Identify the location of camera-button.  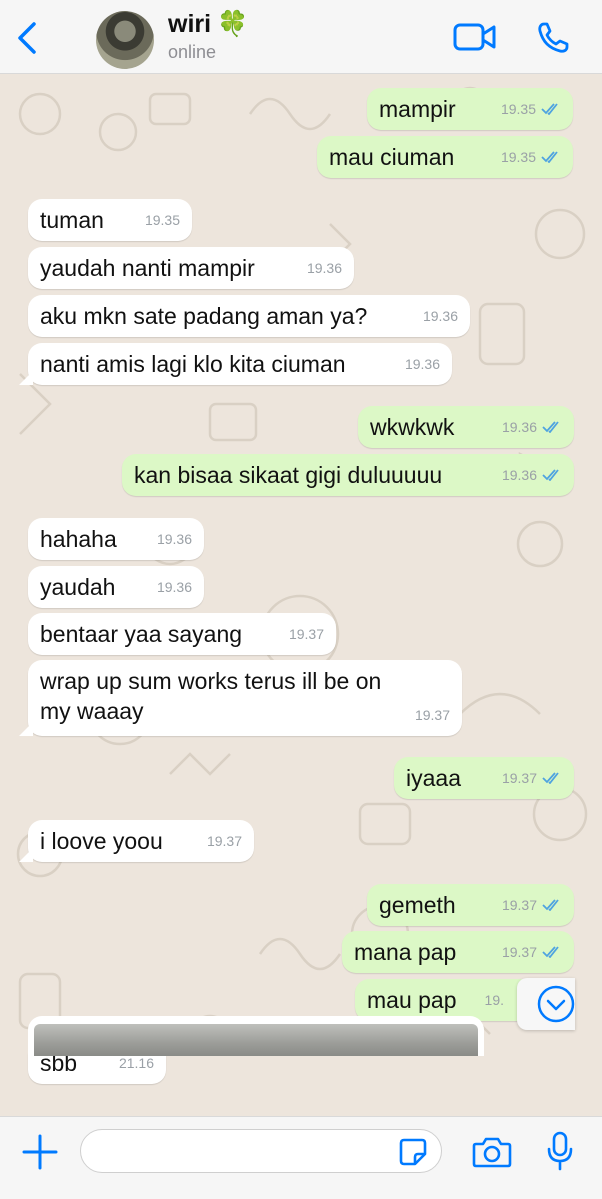
(492, 1152).